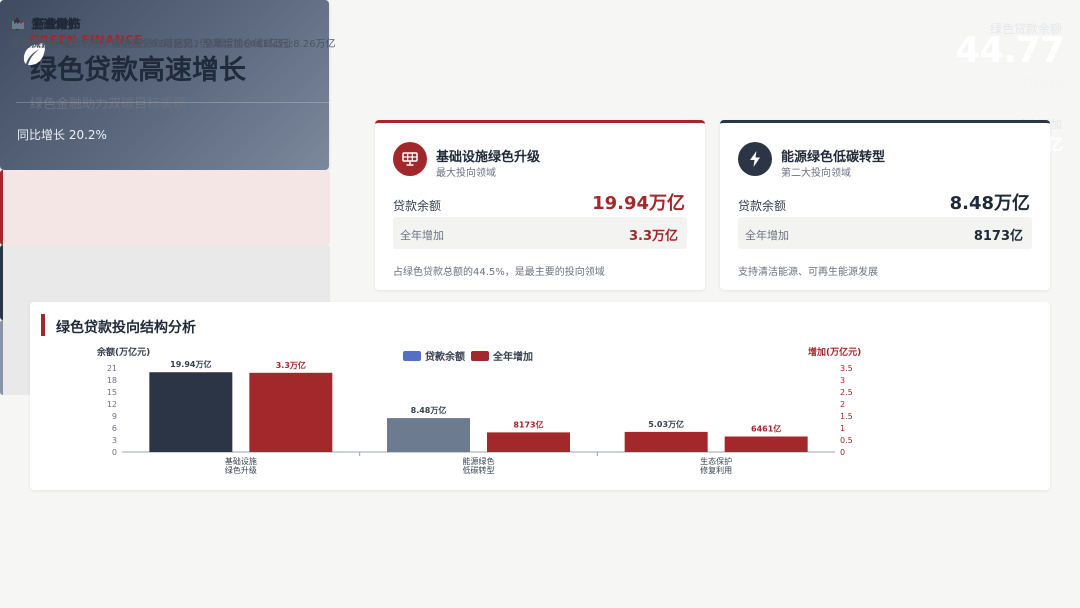 Image resolution: width=1080 pixels, height=608 pixels. I want to click on sector-balance-value: 8.48万亿, so click(989, 203).